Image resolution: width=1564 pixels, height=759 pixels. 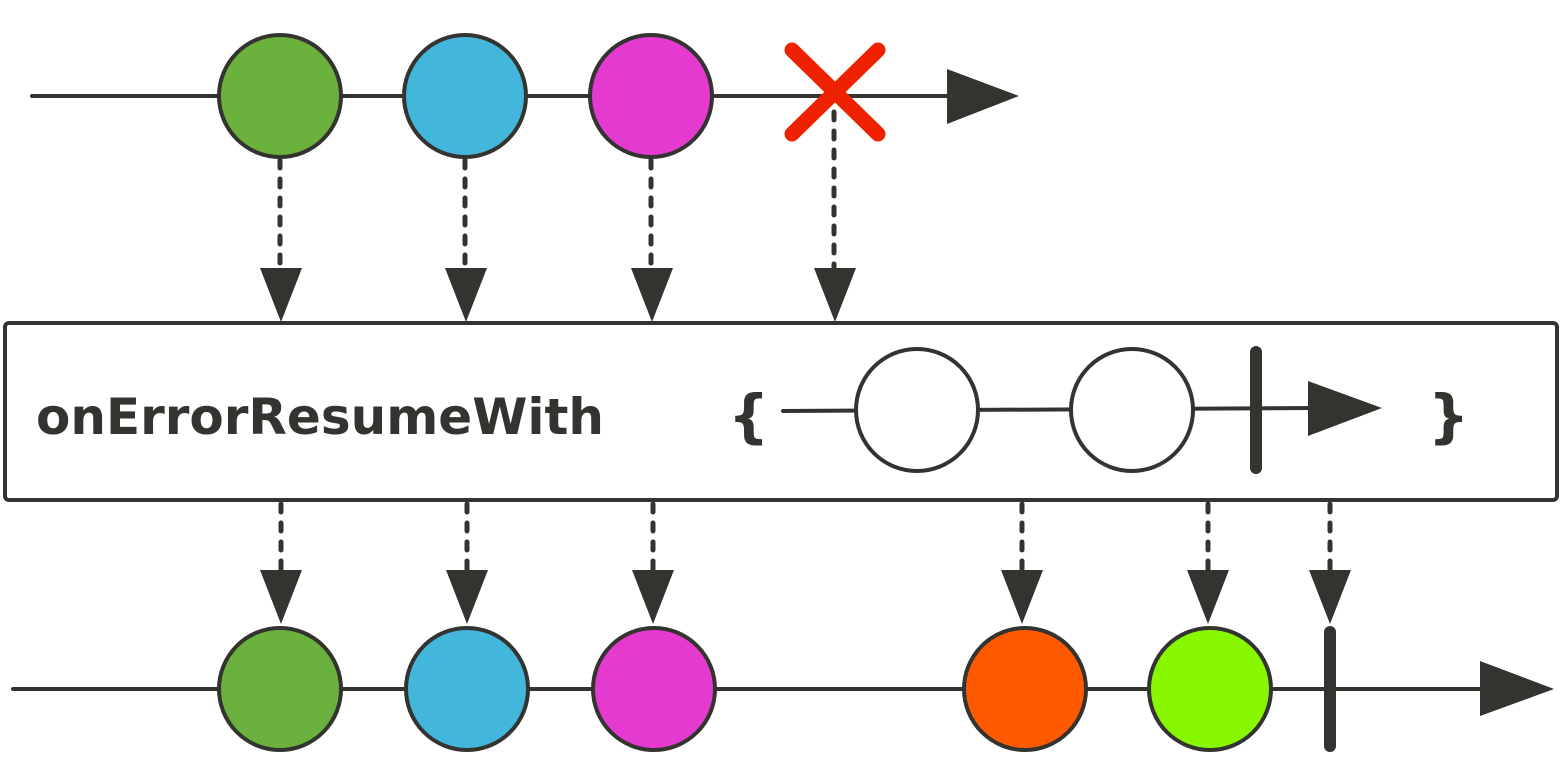 What do you see at coordinates (651, 96) in the screenshot?
I see `source-marble-magenta` at bounding box center [651, 96].